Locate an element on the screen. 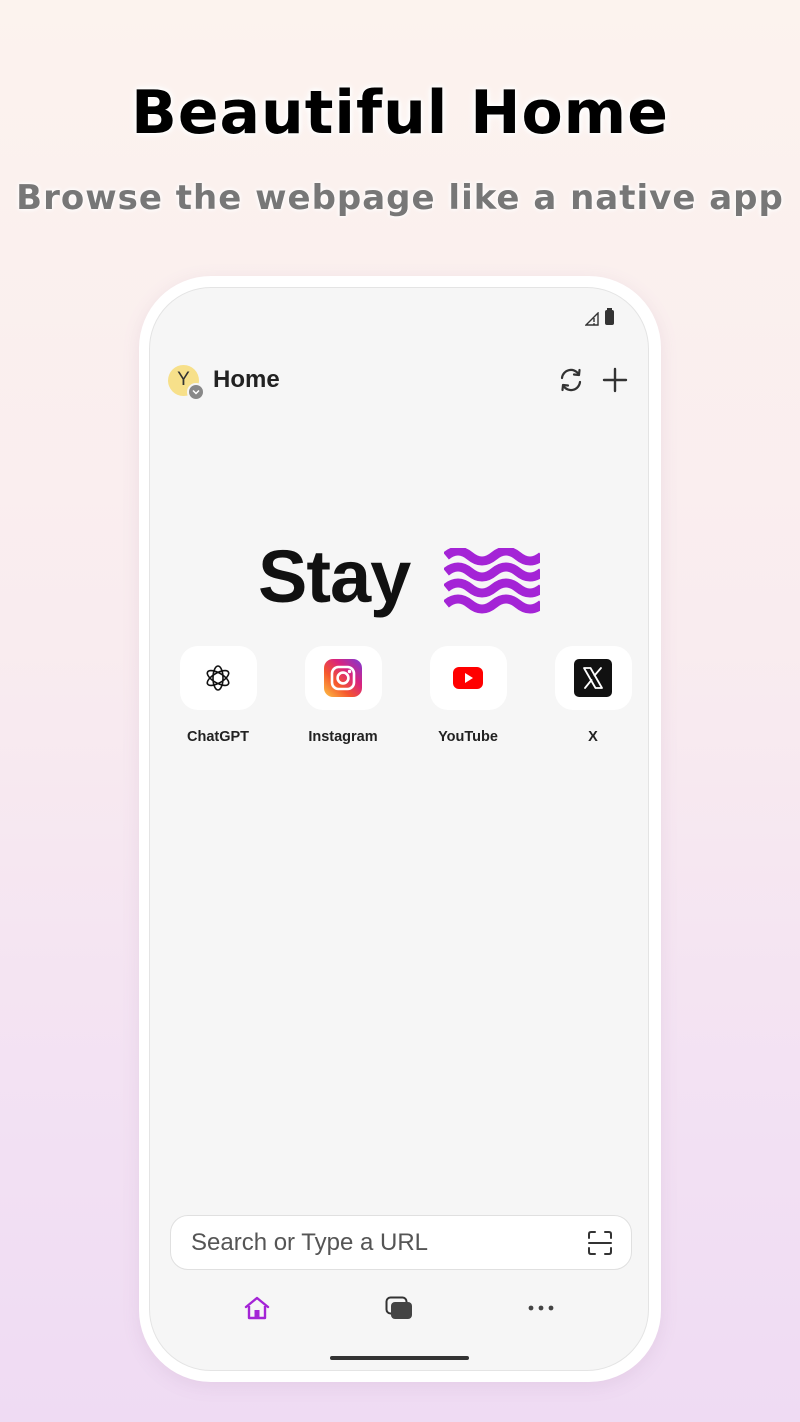 The height and width of the screenshot is (1422, 800). instagram-icon is located at coordinates (343, 678).